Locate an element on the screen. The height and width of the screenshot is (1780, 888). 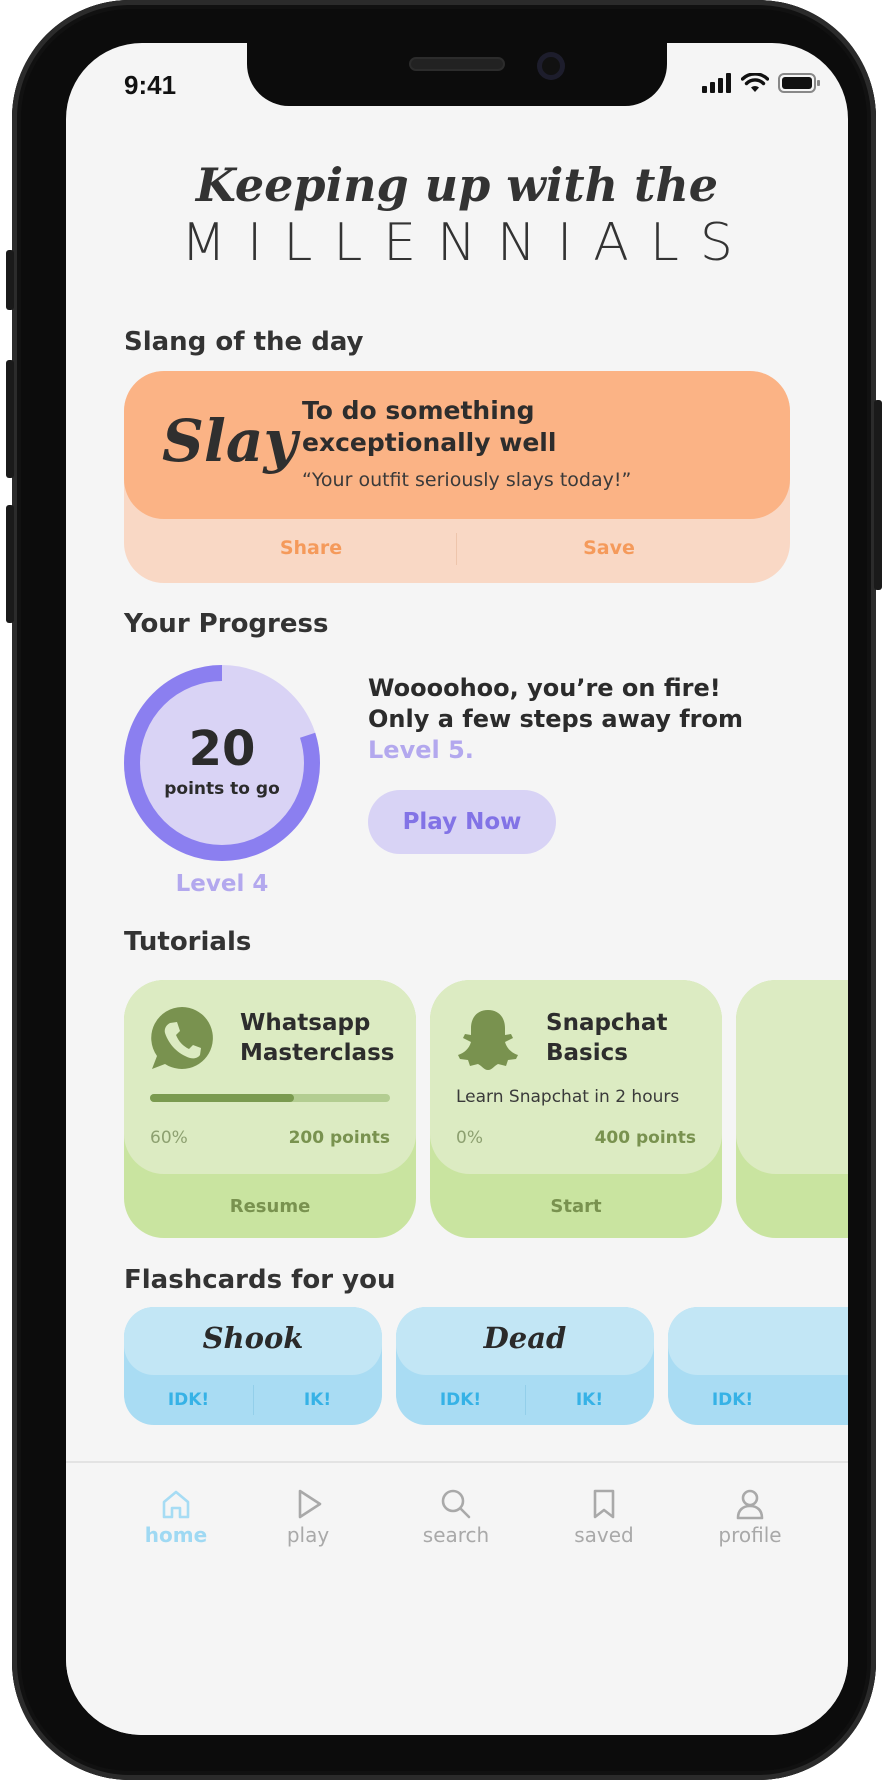
cellular-signal-icon is located at coordinates (716, 83).